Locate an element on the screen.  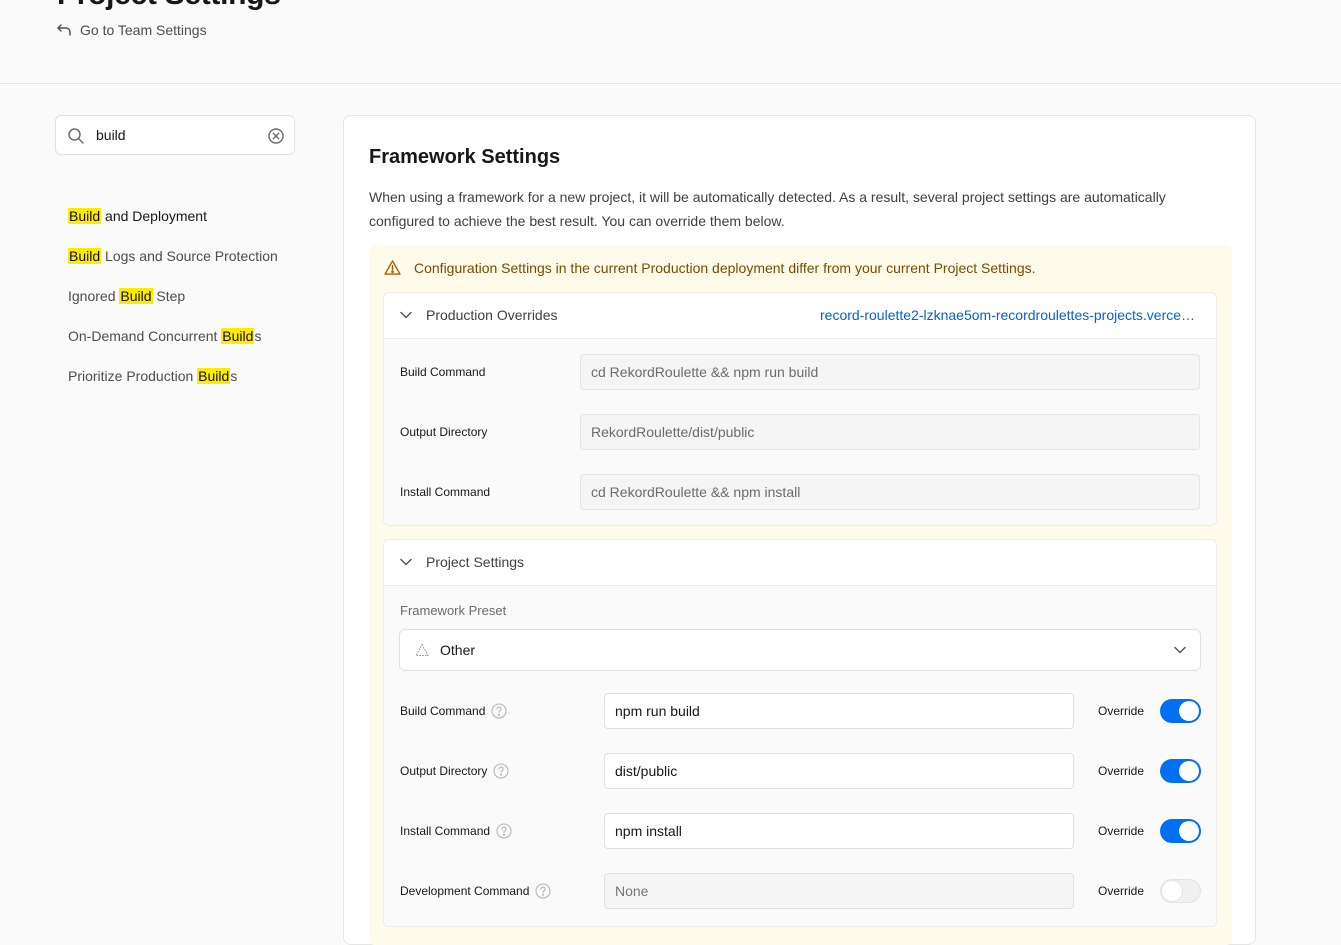
prod-install-command-value: cd RekordRoulette && npm install is located at coordinates (890, 492).